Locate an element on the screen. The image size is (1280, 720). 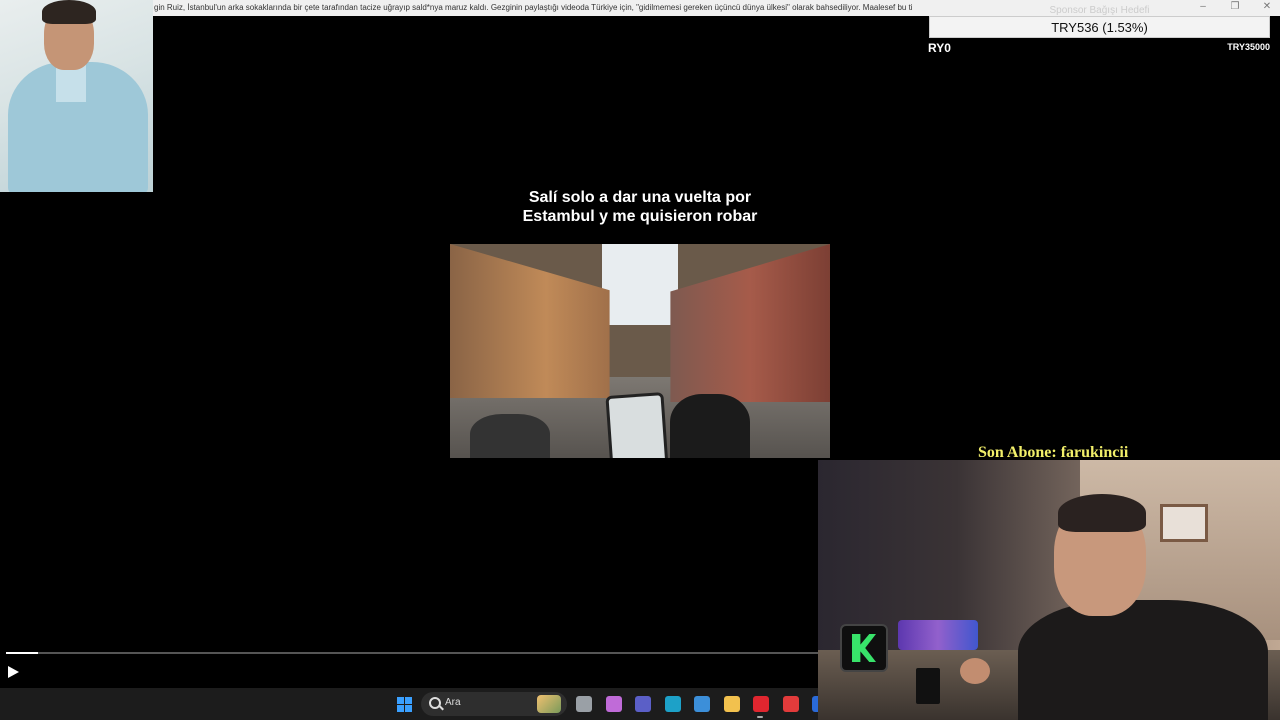
cup is located at coordinates (928, 686).